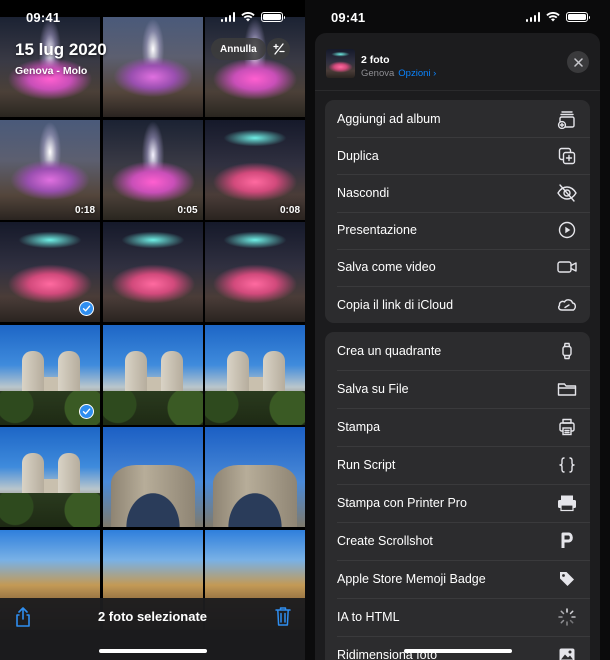 The width and height of the screenshot is (610, 660). What do you see at coordinates (84, 210) in the screenshot?
I see `video-duration-label: 0:18` at bounding box center [84, 210].